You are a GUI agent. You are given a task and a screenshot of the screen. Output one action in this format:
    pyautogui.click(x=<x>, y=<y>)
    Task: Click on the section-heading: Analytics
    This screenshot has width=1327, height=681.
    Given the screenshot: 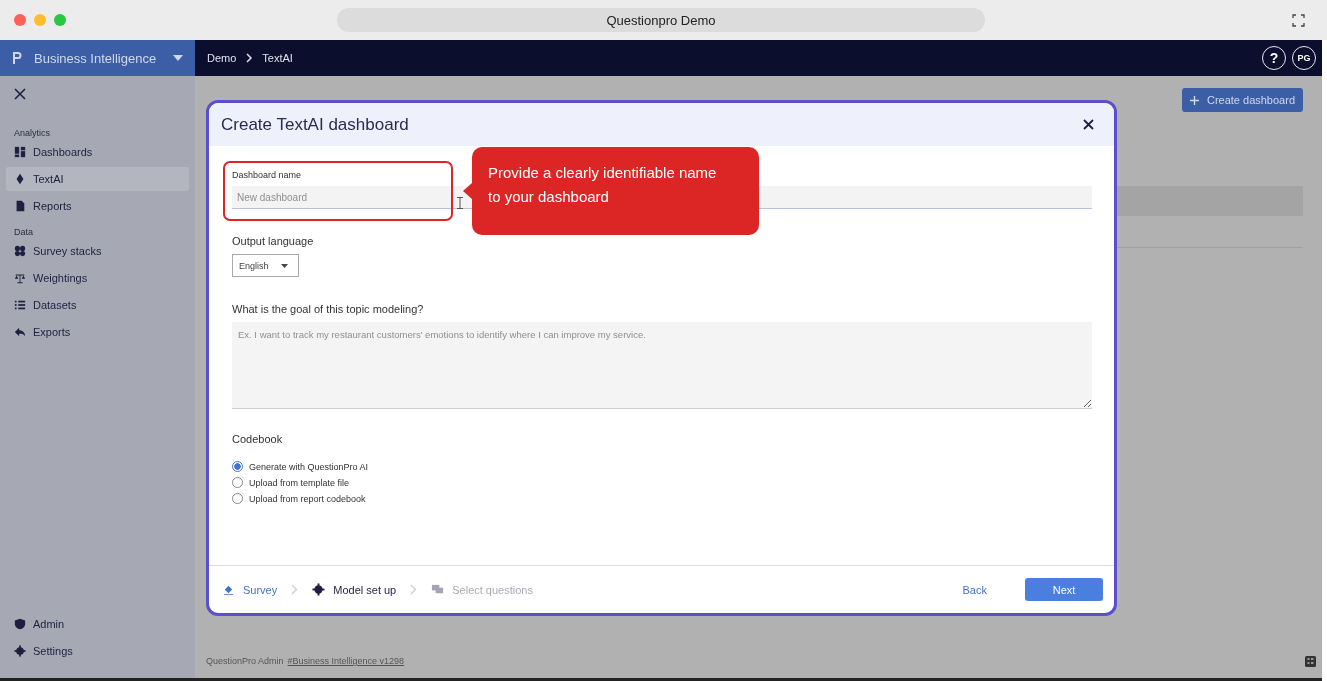 What is the action you would take?
    pyautogui.click(x=32, y=133)
    